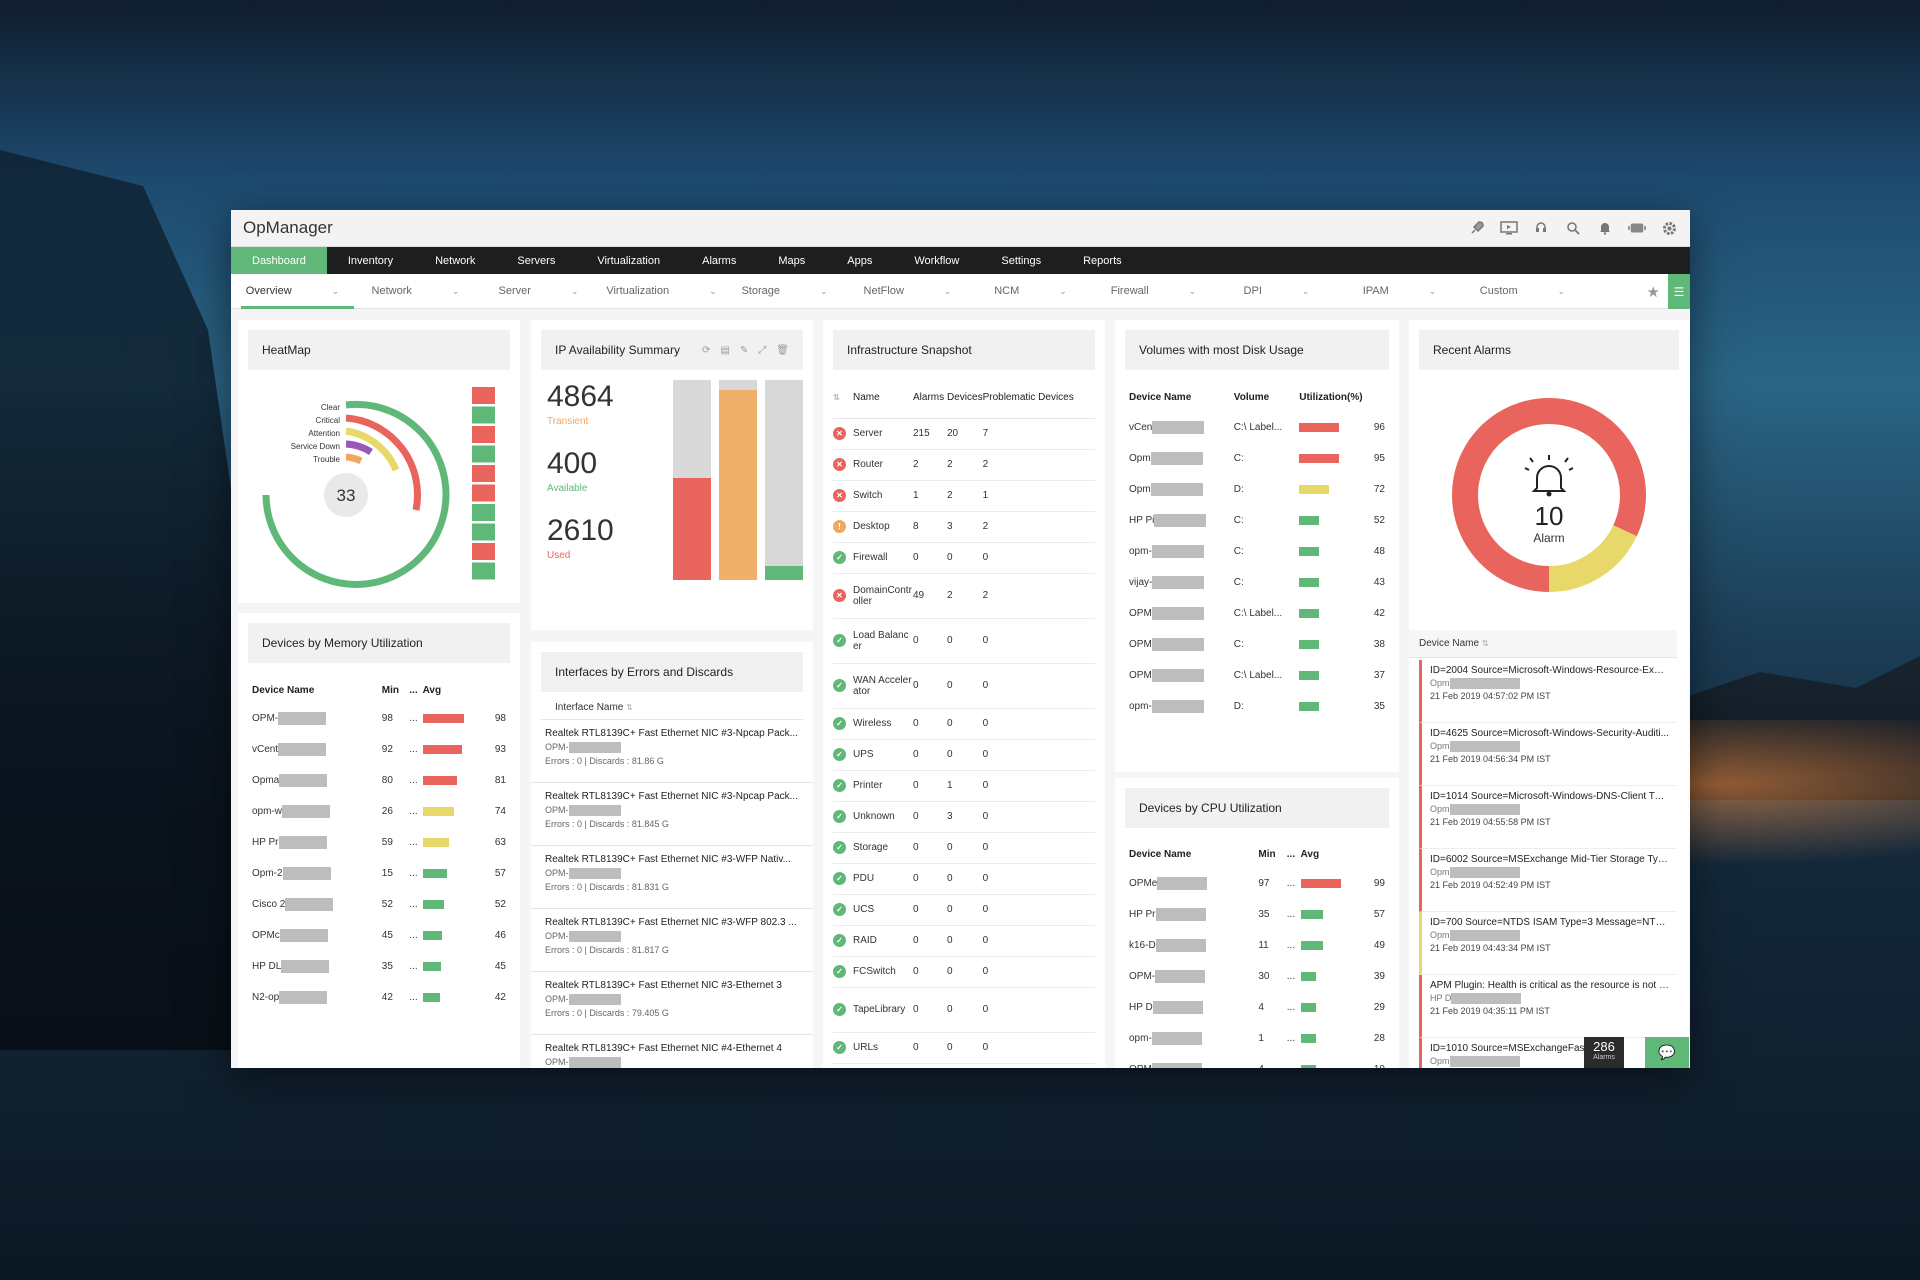 The width and height of the screenshot is (1920, 1280). Describe the element at coordinates (964, 785) in the screenshot. I see `table-row: ✓ Printer 0 1 0` at that location.